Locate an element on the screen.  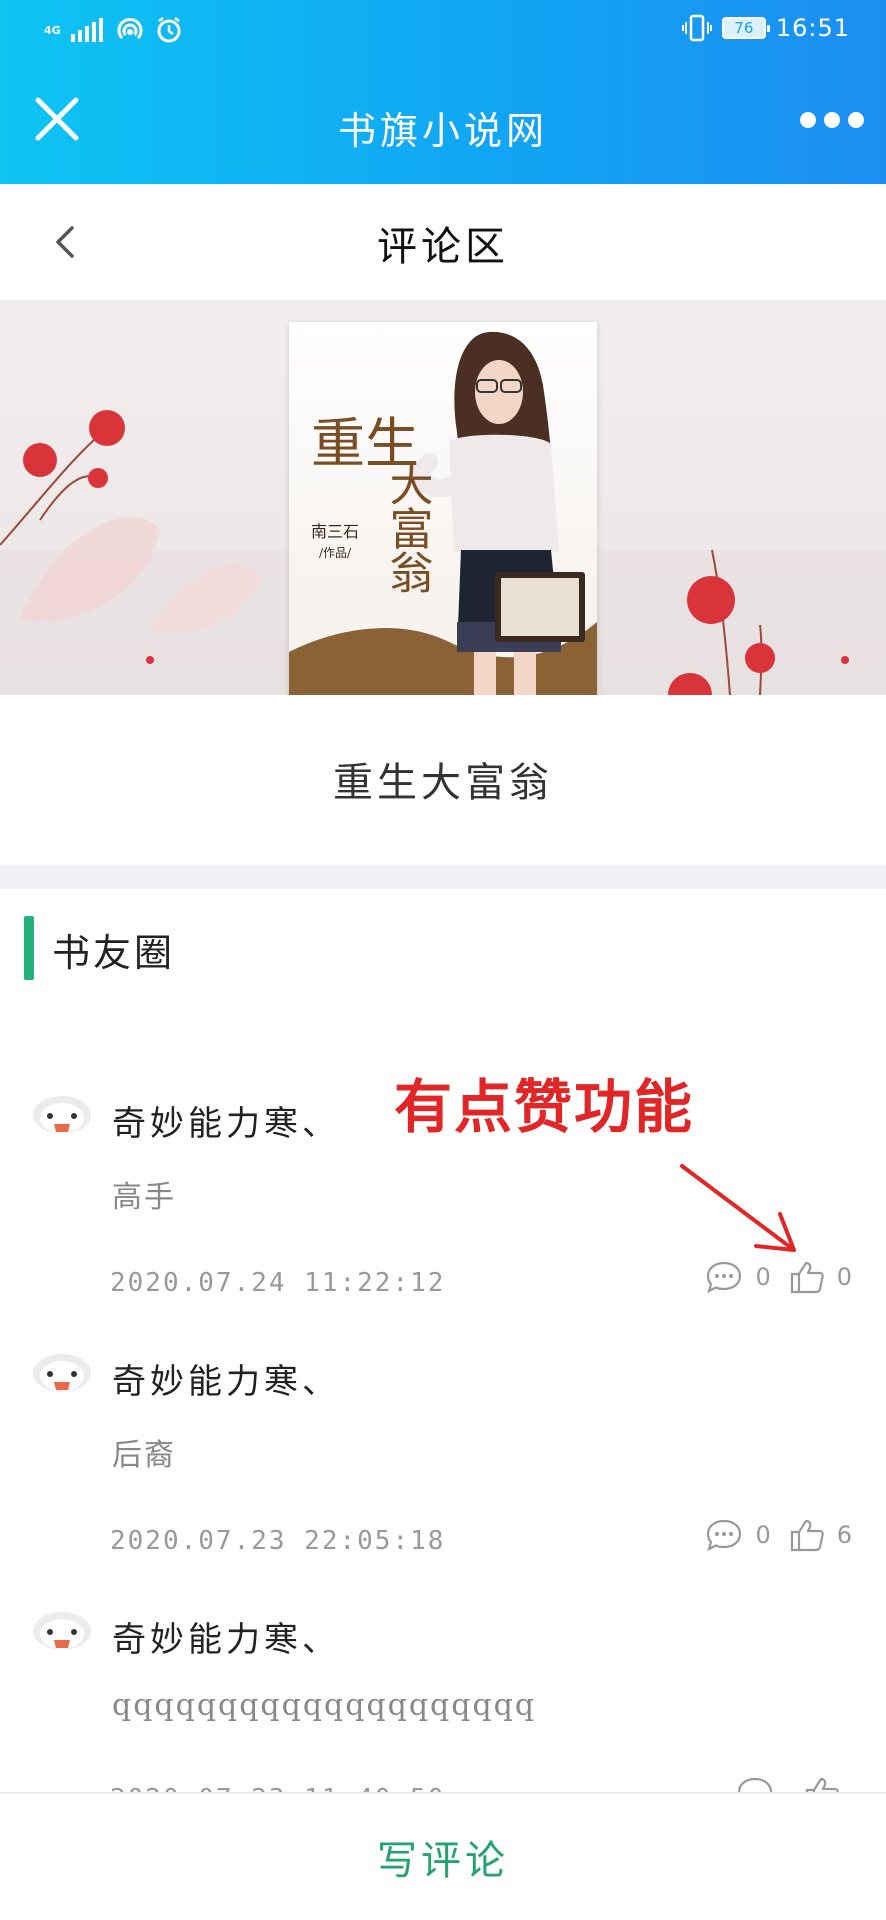
status-left: 4G is located at coordinates (113, 30).